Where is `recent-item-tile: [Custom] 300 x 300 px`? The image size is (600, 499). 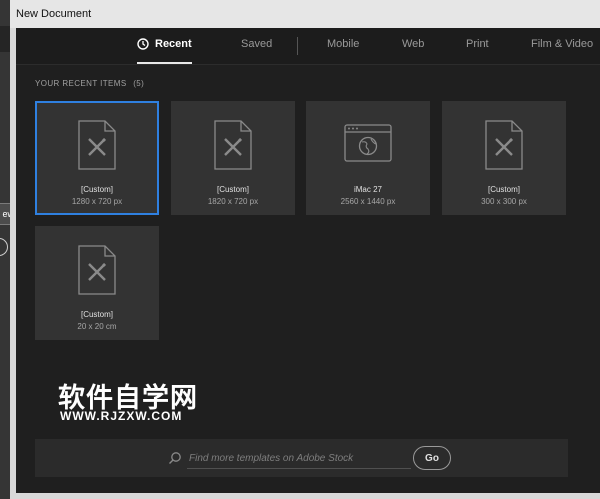 recent-item-tile: [Custom] 300 x 300 px is located at coordinates (504, 158).